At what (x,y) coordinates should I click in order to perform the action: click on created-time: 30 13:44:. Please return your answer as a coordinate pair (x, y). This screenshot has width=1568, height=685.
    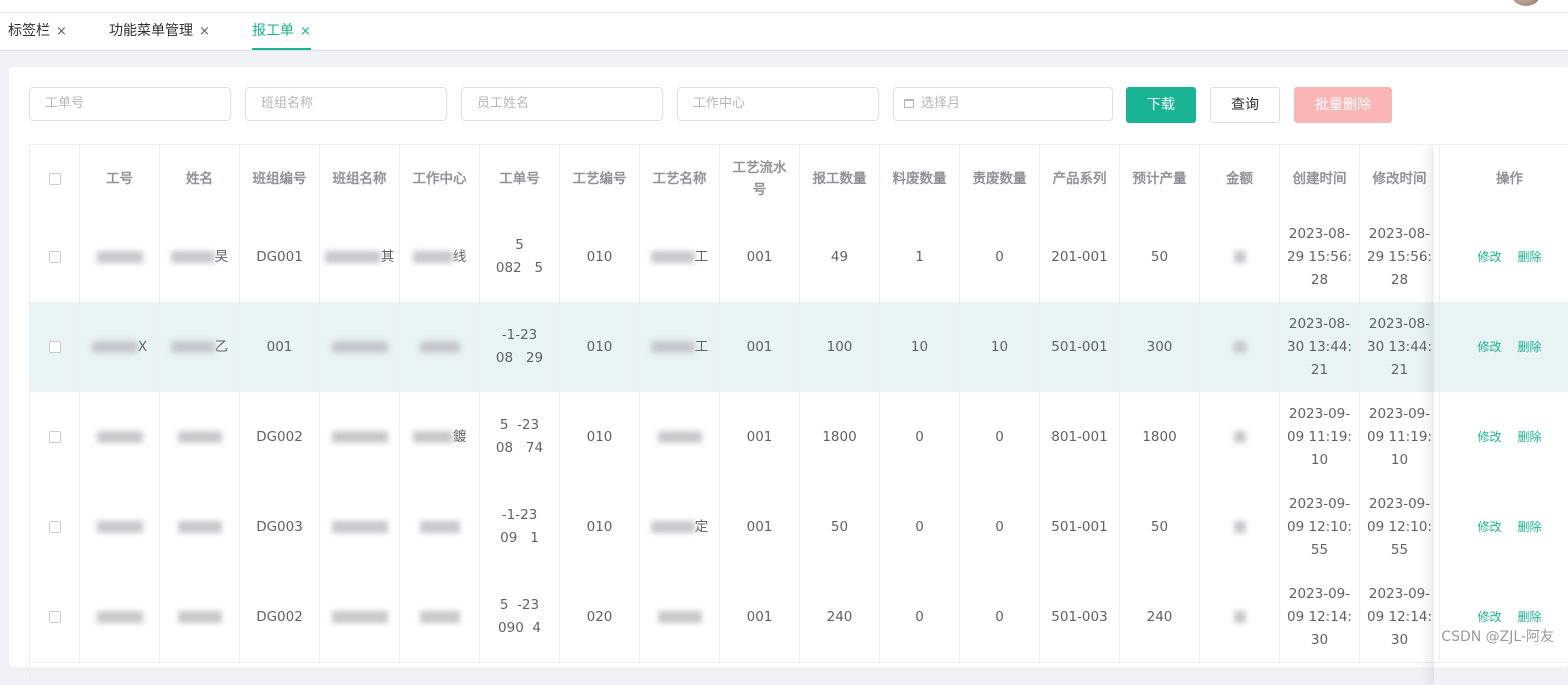
    Looking at the image, I should click on (1319, 346).